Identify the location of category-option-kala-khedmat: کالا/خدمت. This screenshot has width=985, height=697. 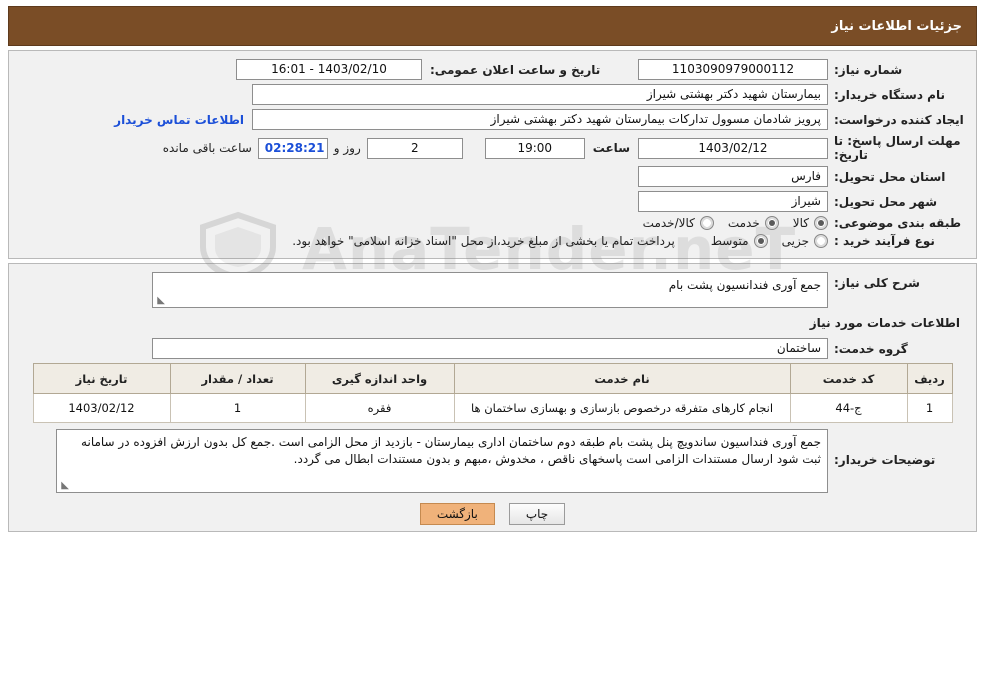
(678, 223).